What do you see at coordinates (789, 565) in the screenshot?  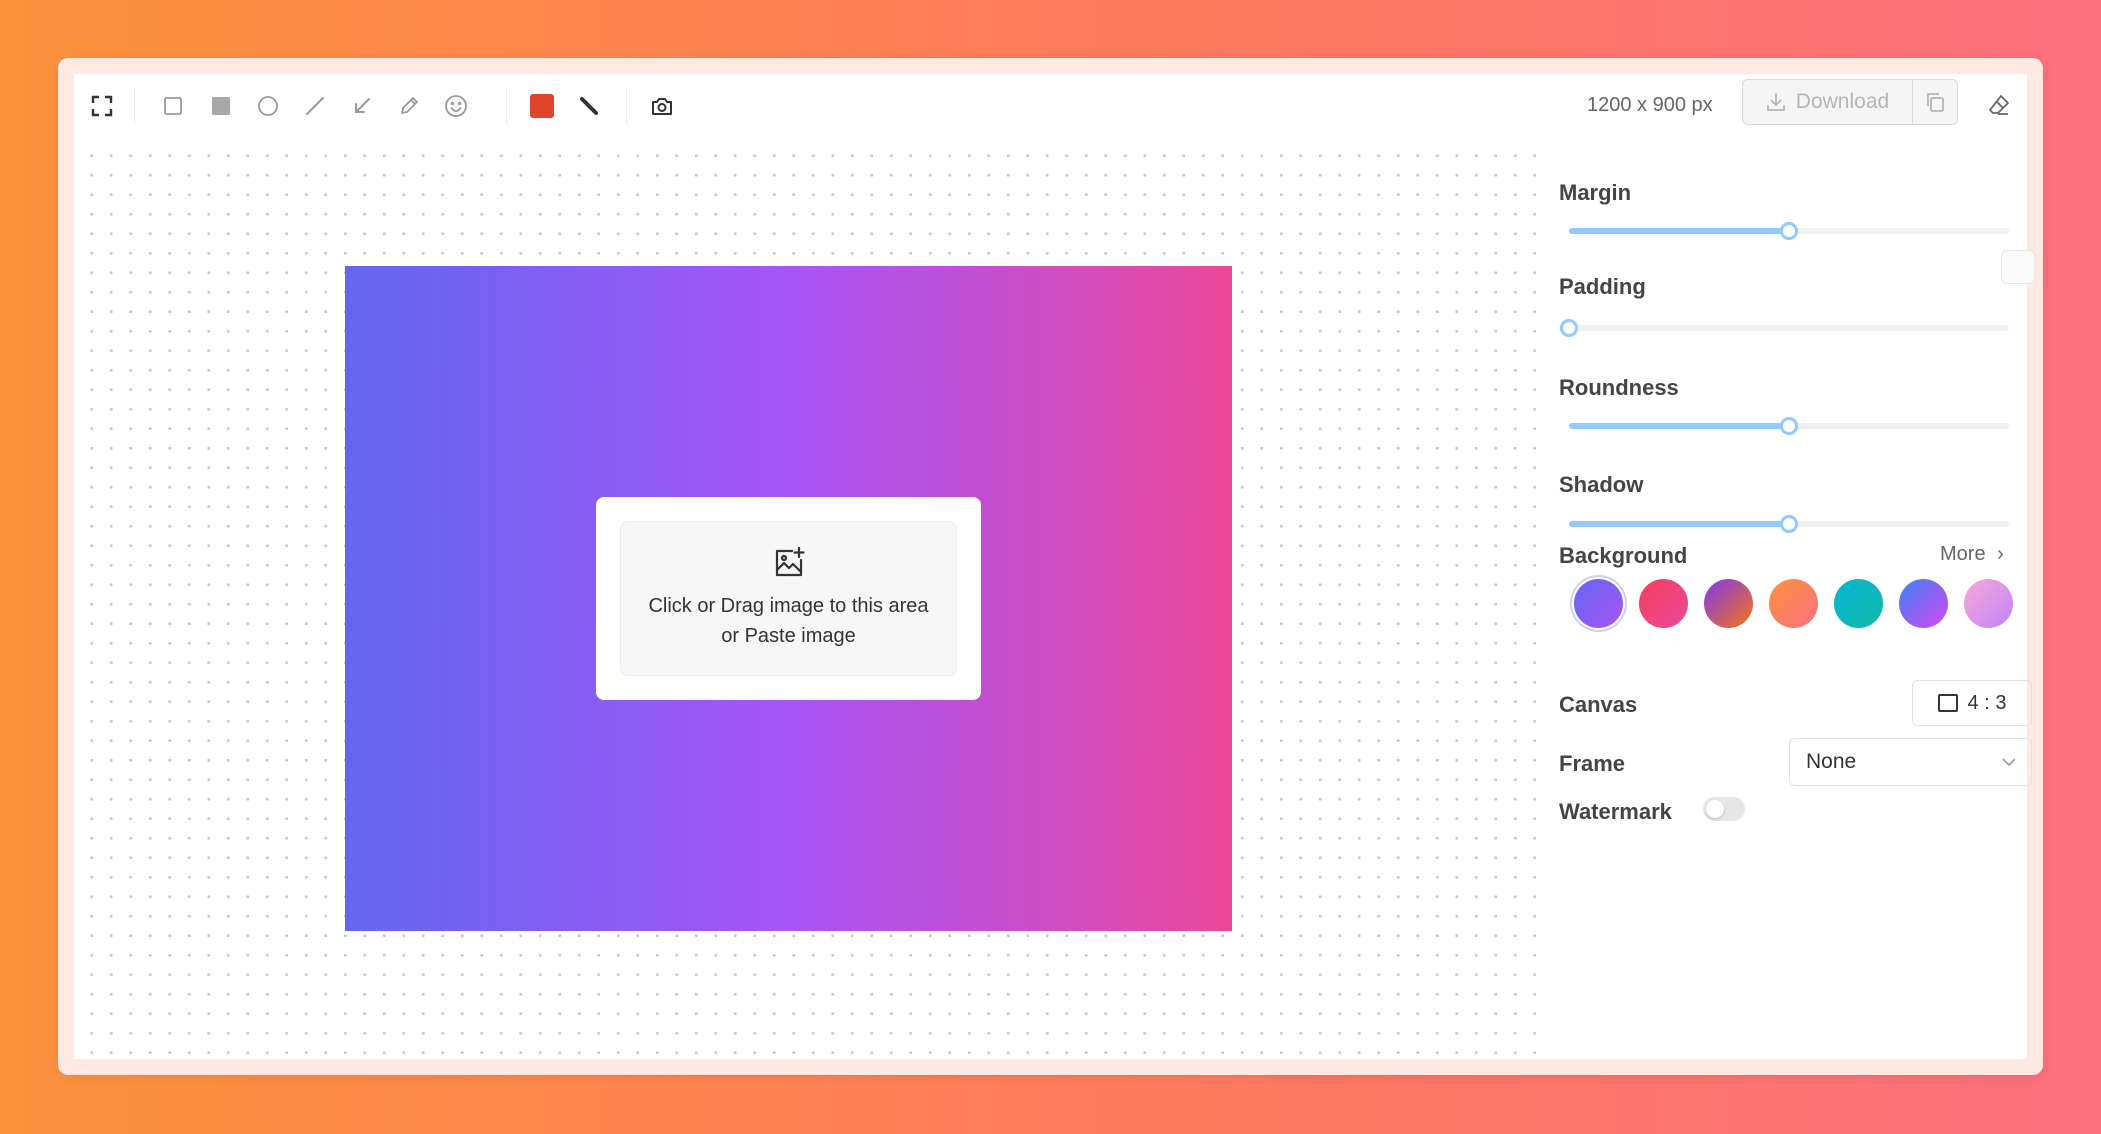 I see `add-image-icon` at bounding box center [789, 565].